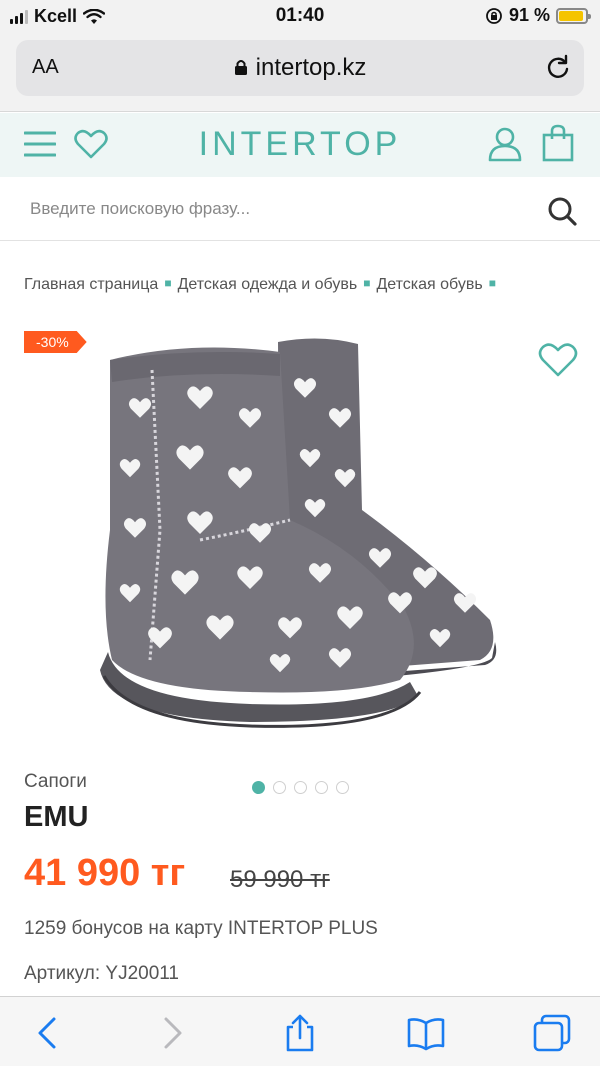  Describe the element at coordinates (429, 284) in the screenshot. I see `breadcrumb-item-kids-shoes: Детская обувь` at that location.